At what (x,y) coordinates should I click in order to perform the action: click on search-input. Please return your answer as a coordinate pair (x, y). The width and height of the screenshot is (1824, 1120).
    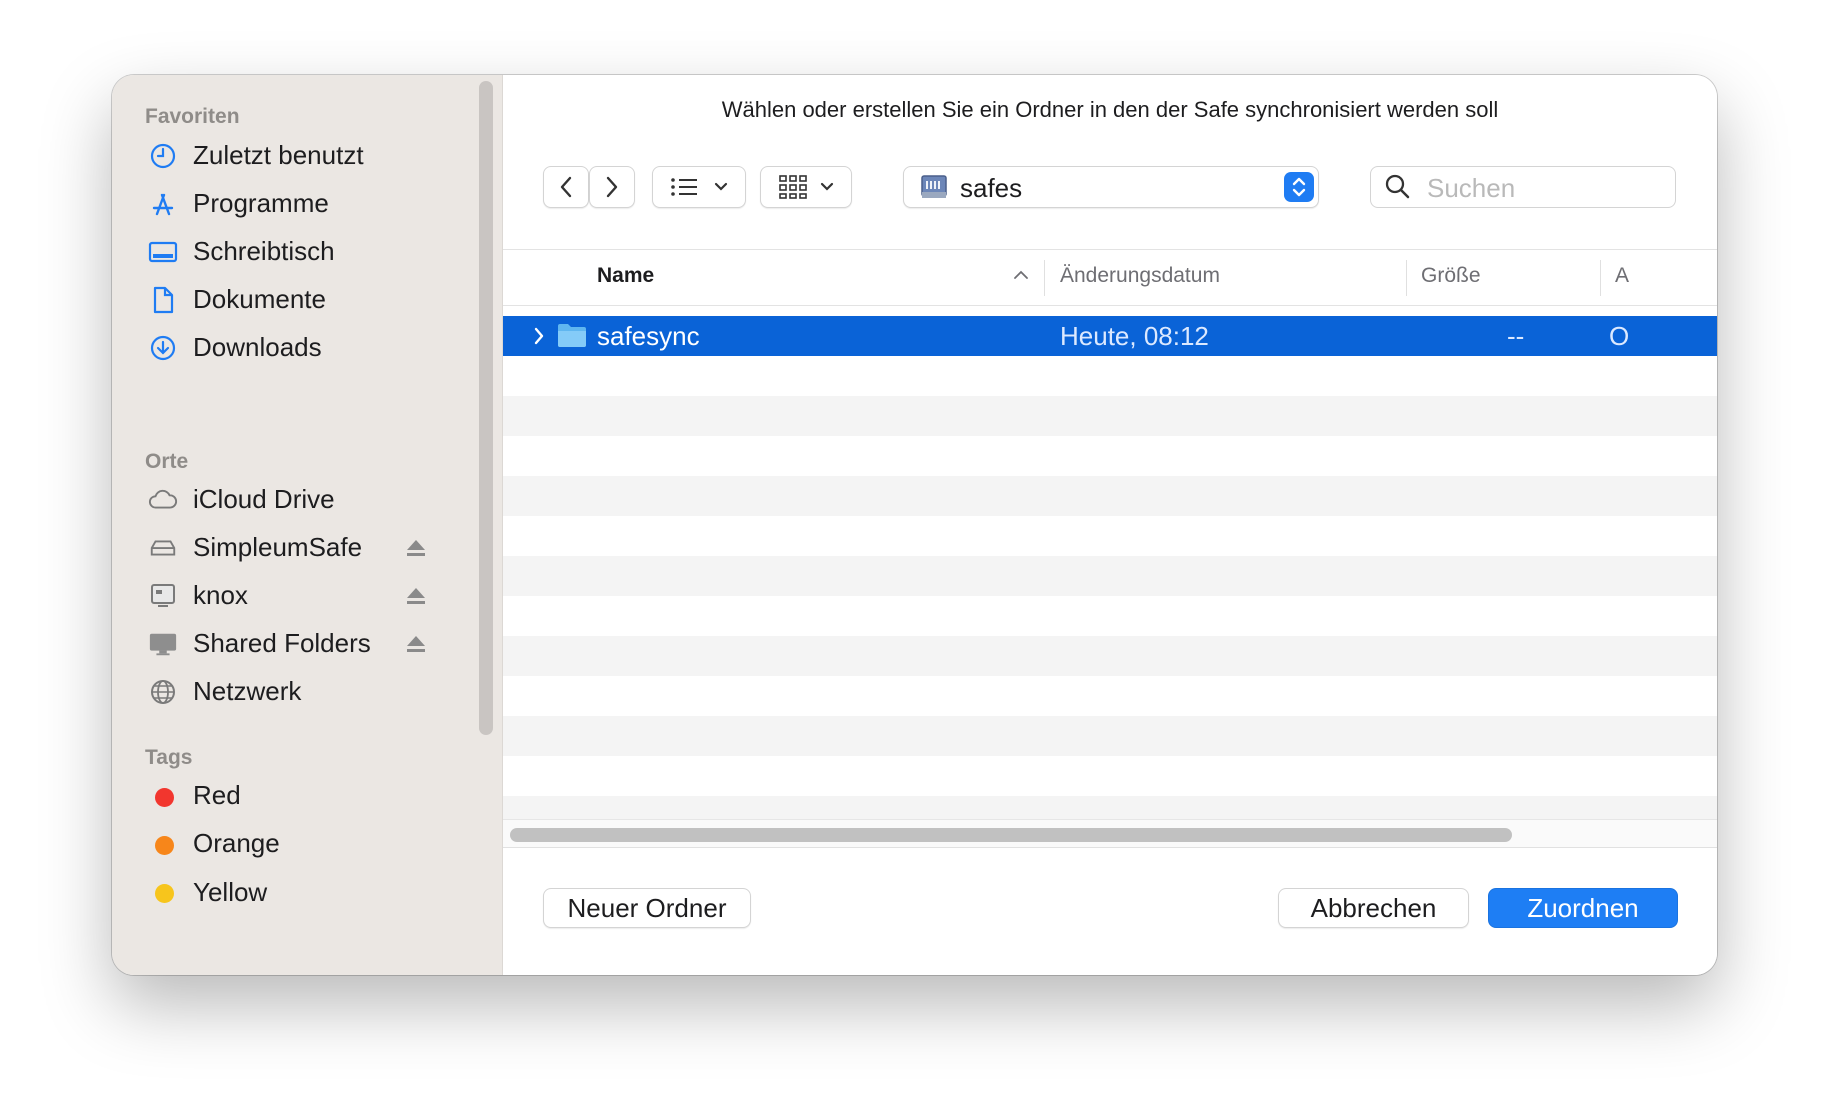
    Looking at the image, I should click on (1542, 188).